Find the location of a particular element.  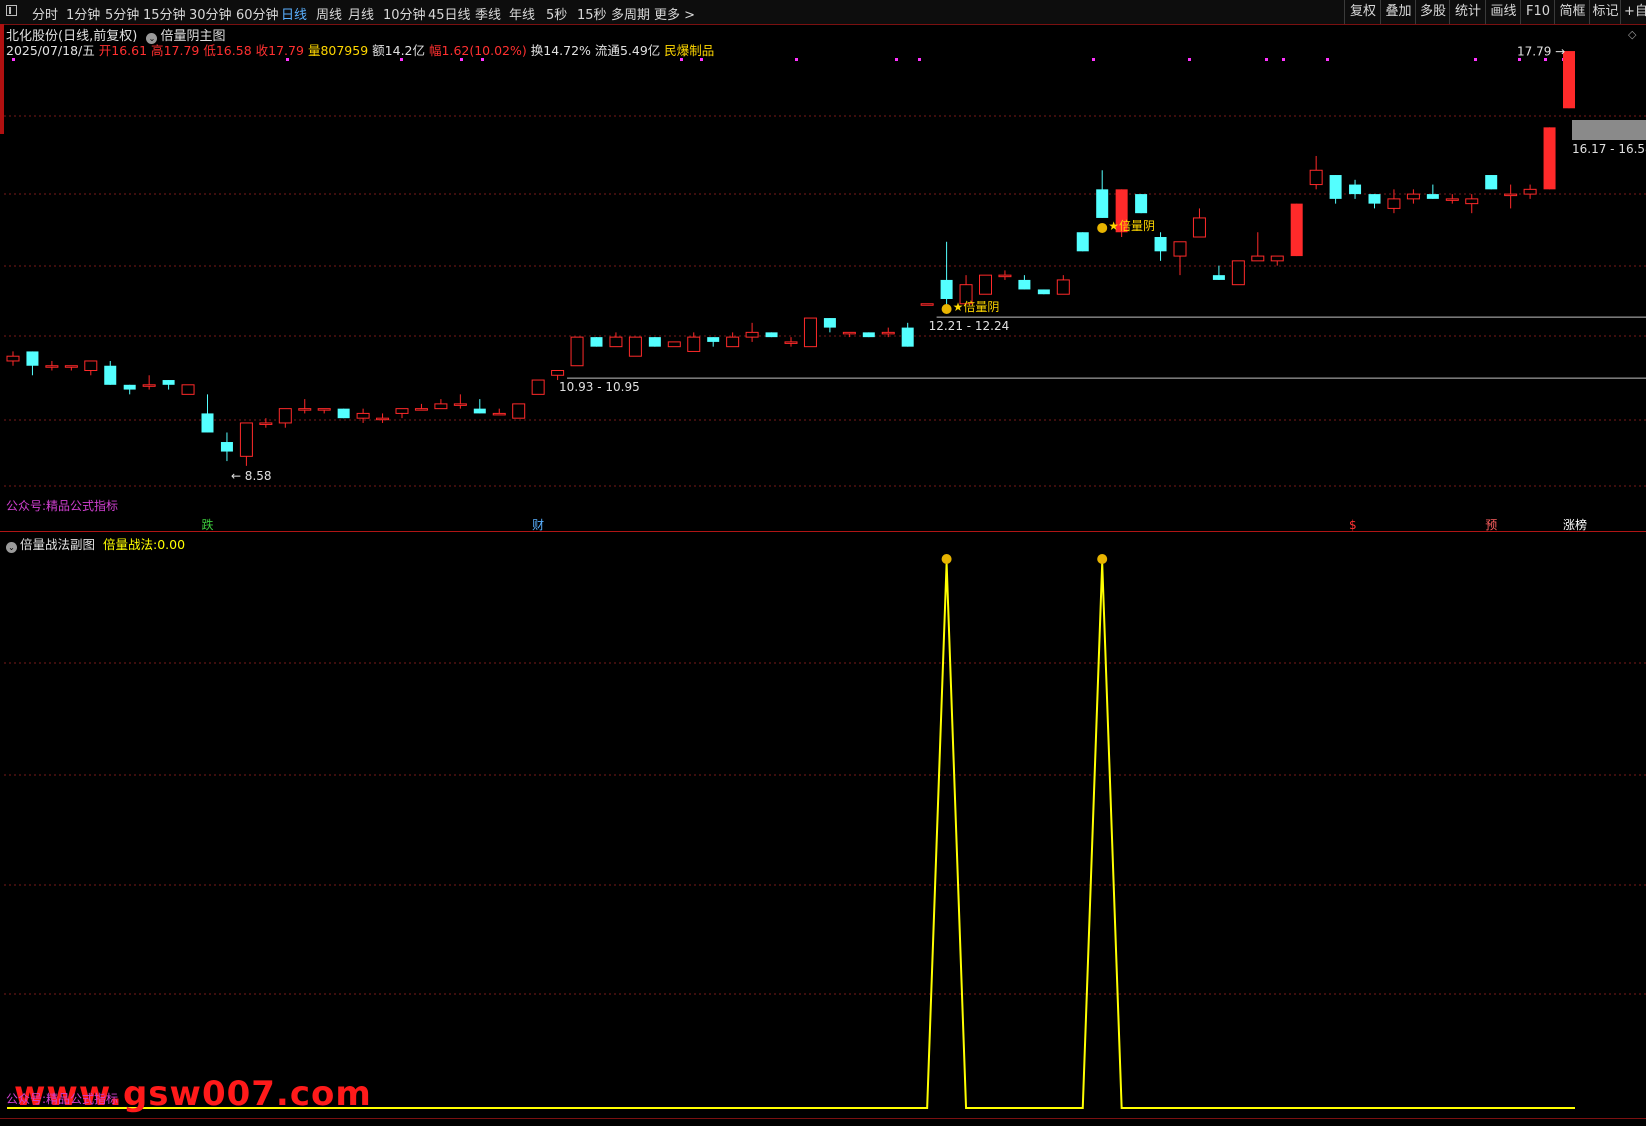

bottom-tag-4: 涨榜 is located at coordinates (1575, 524).